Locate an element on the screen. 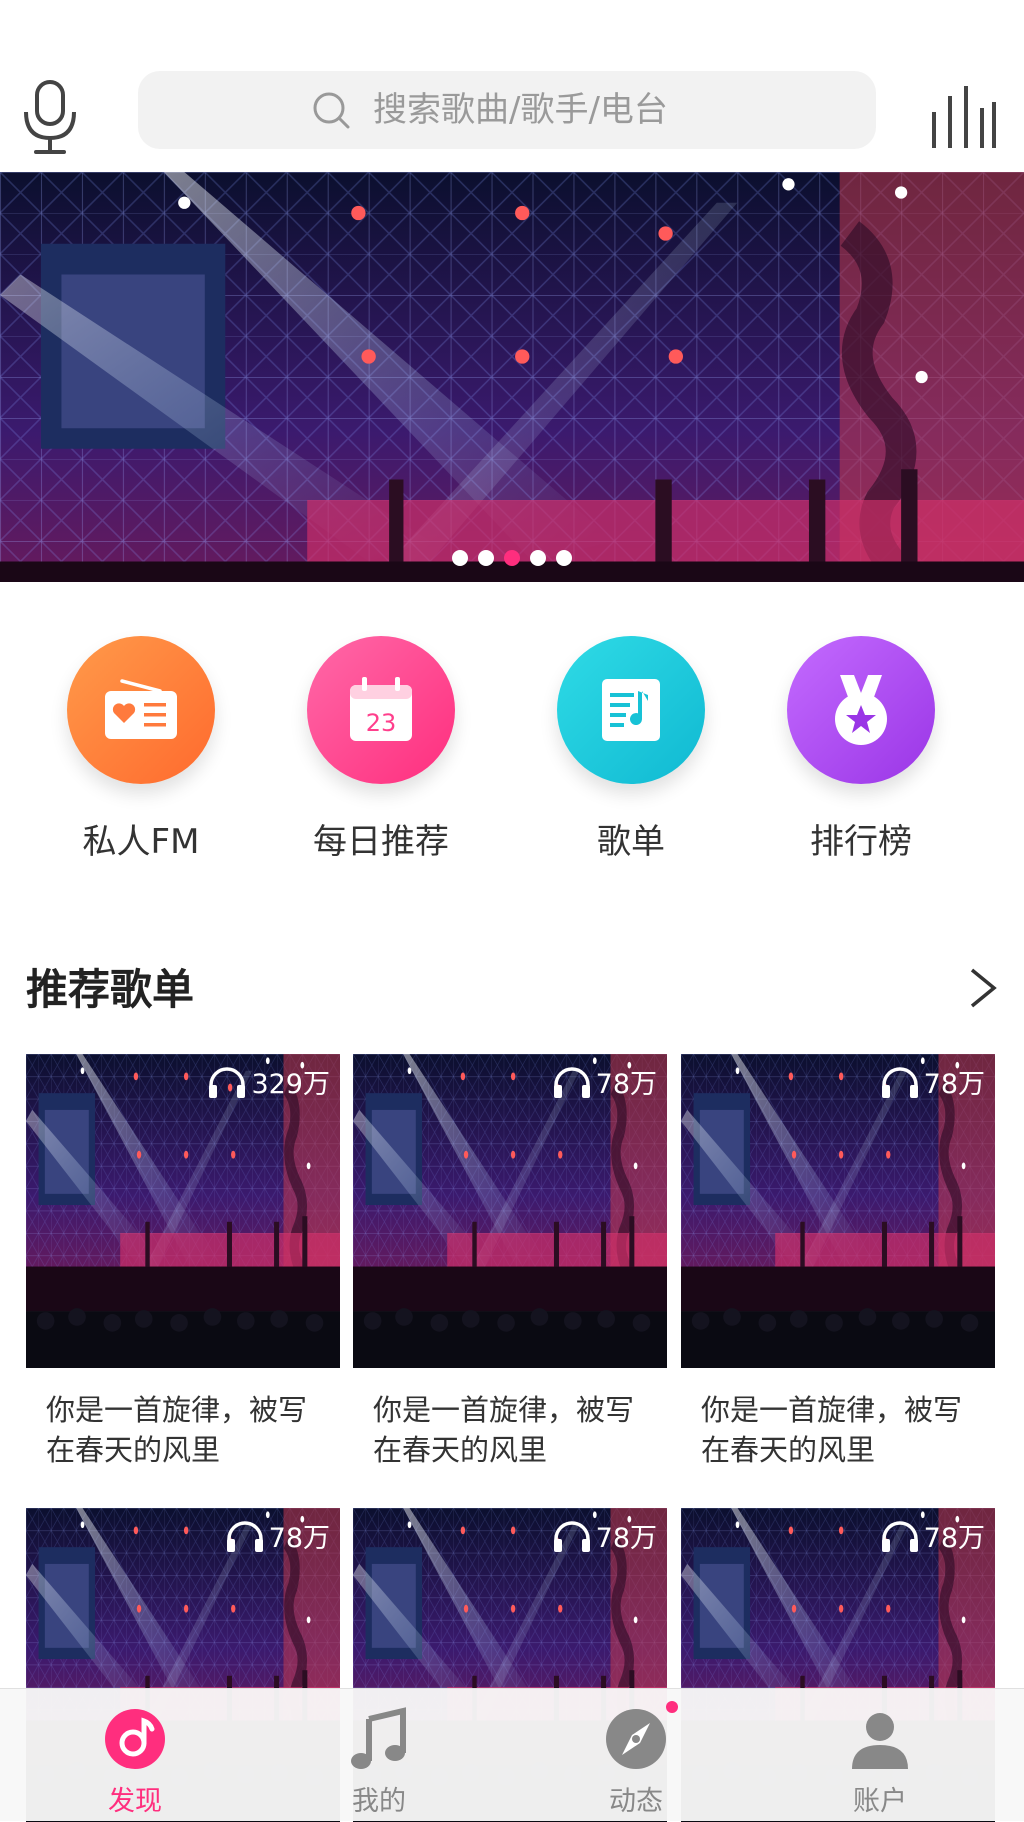 This screenshot has width=1024, height=1822. top-bar is located at coordinates (512, 86).